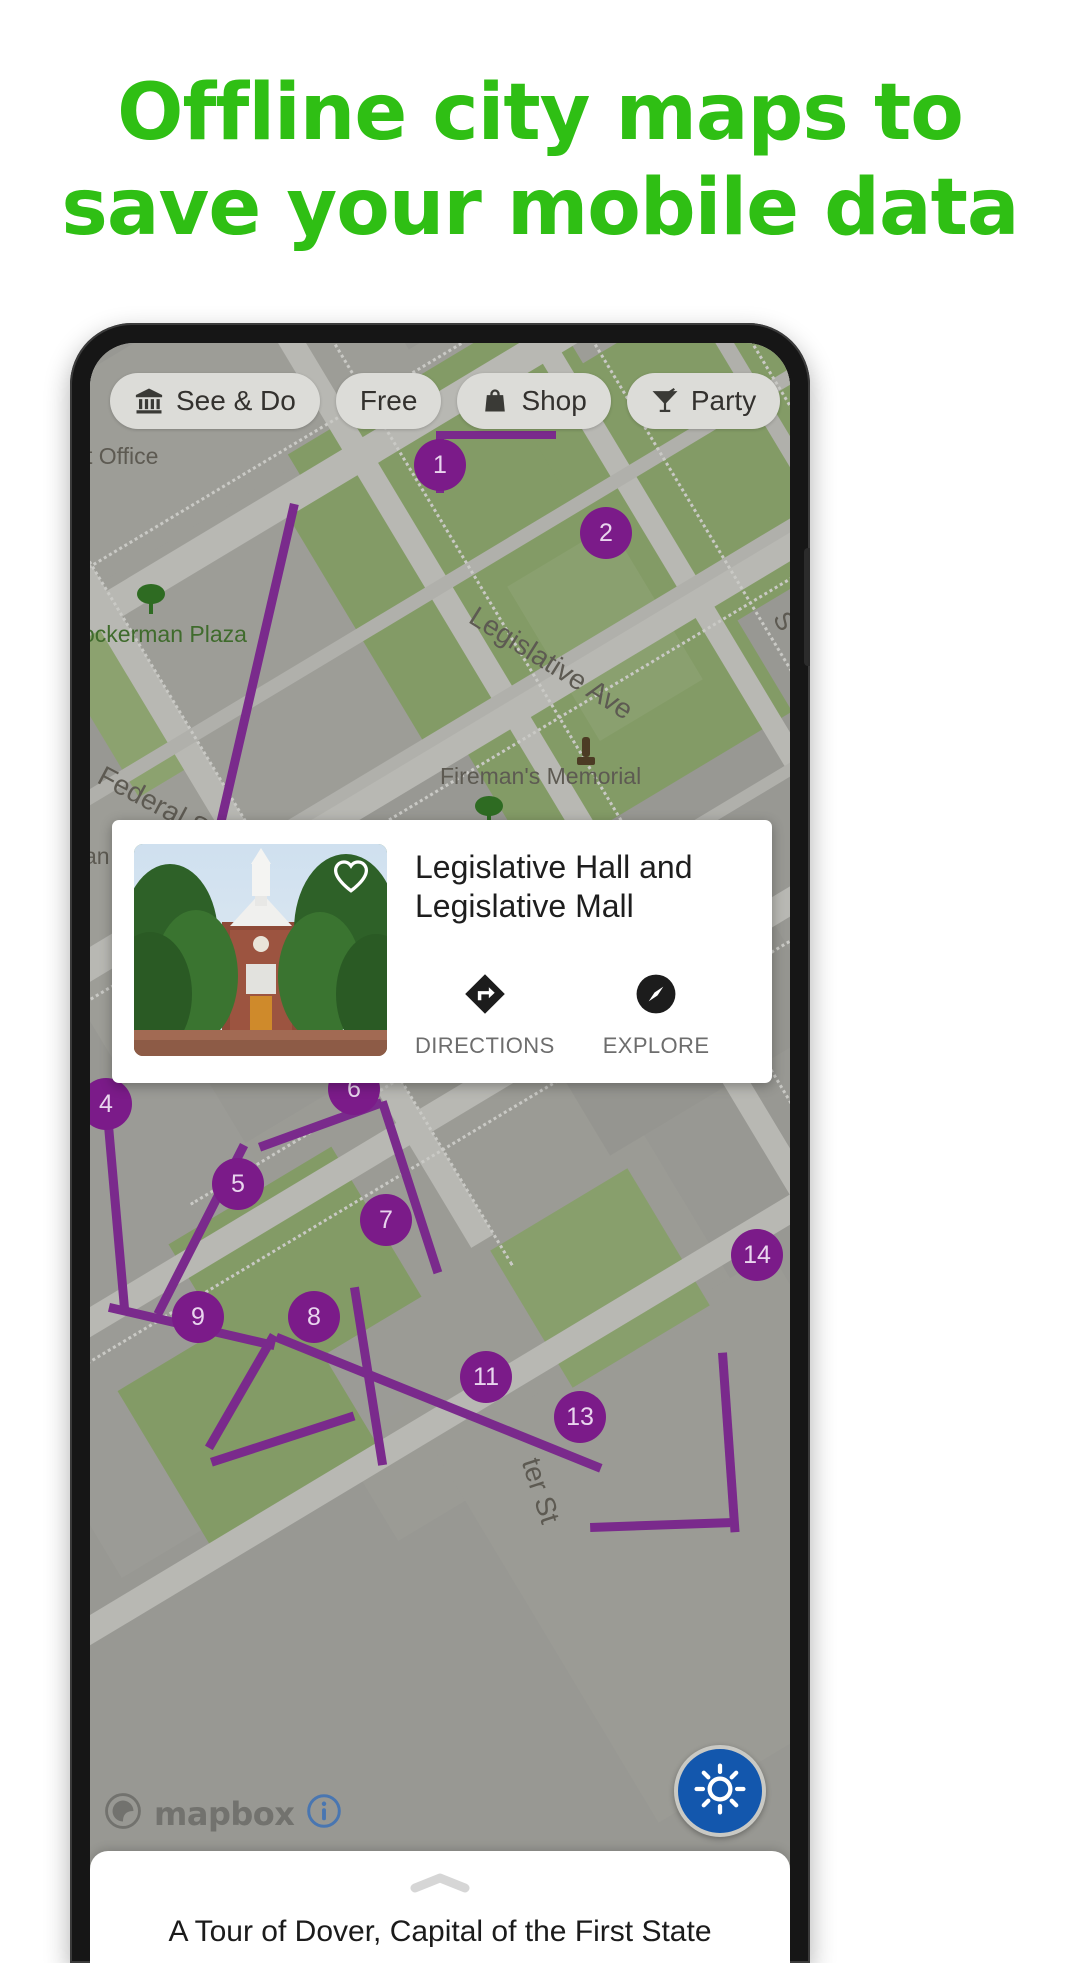 This screenshot has width=1080, height=1963. Describe the element at coordinates (540, 113) in the screenshot. I see `headline-line-1: Offline city maps to` at that location.